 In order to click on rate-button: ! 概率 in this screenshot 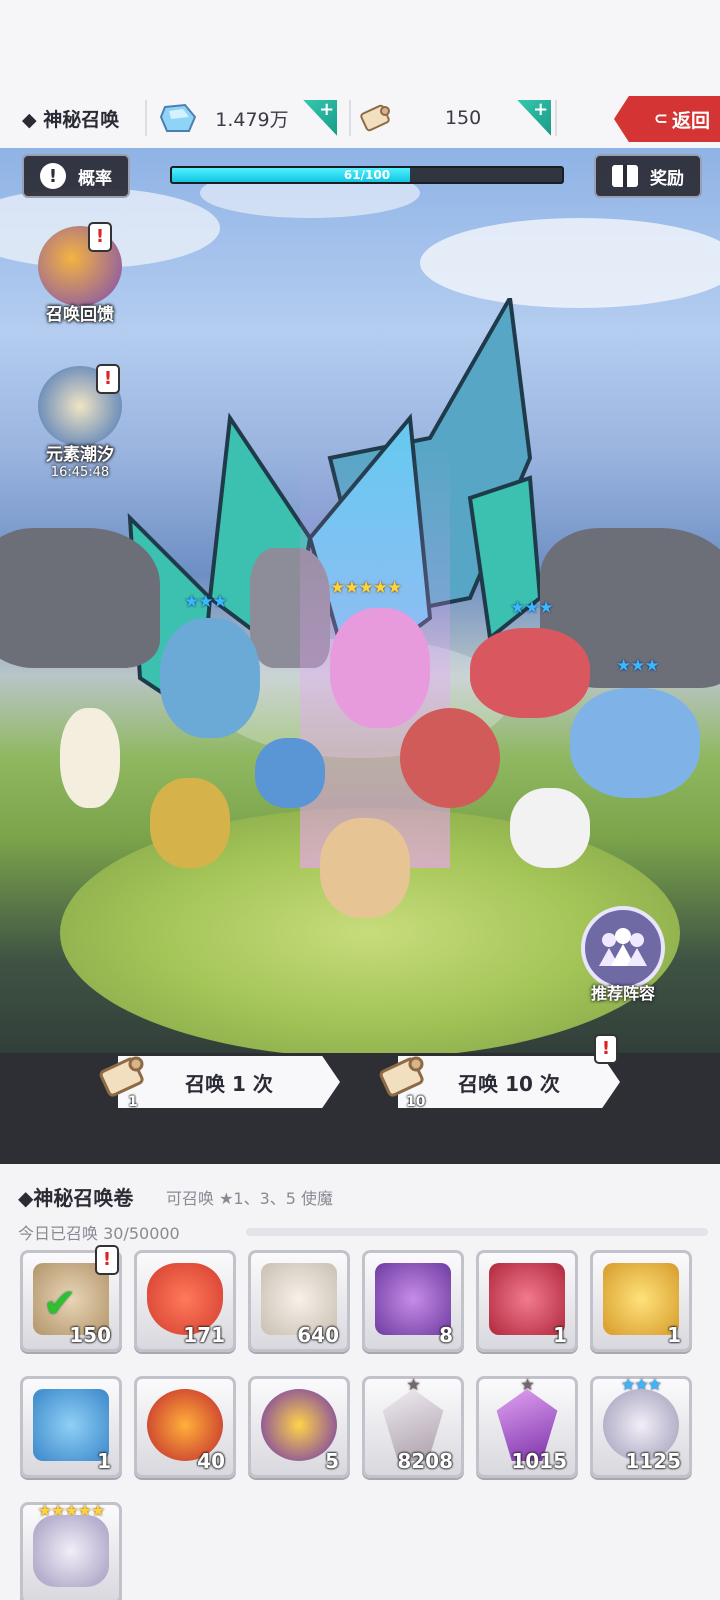, I will do `click(76, 176)`.